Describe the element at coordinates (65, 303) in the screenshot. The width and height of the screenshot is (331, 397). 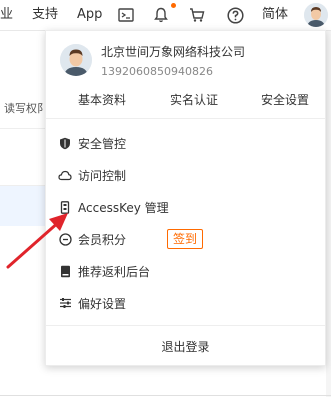
I see `sliders-icon` at that location.